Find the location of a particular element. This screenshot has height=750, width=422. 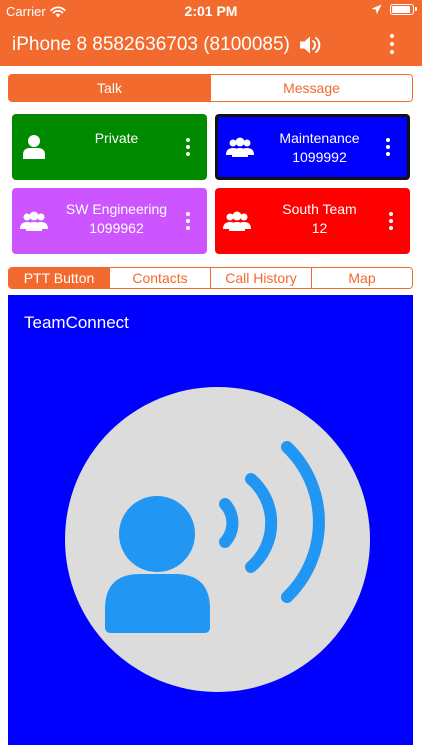

tab-message: Message is located at coordinates (311, 88).